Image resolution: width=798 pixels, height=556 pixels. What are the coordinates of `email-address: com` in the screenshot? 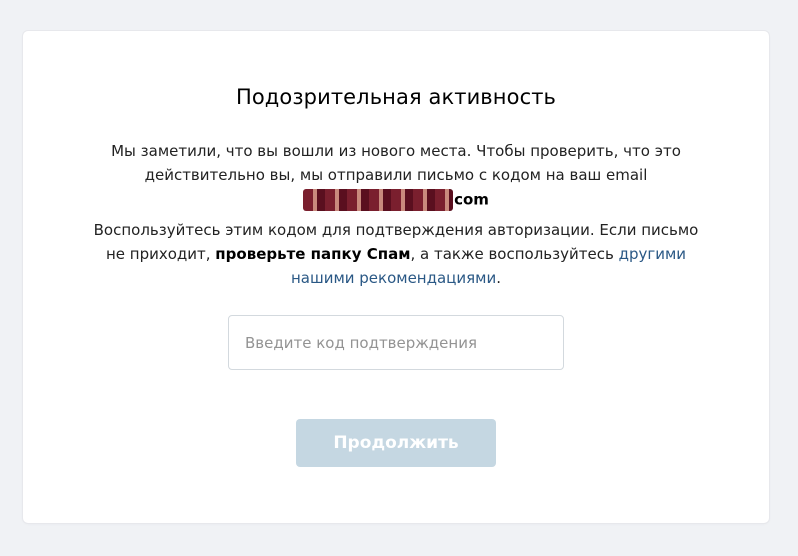 It's located at (396, 199).